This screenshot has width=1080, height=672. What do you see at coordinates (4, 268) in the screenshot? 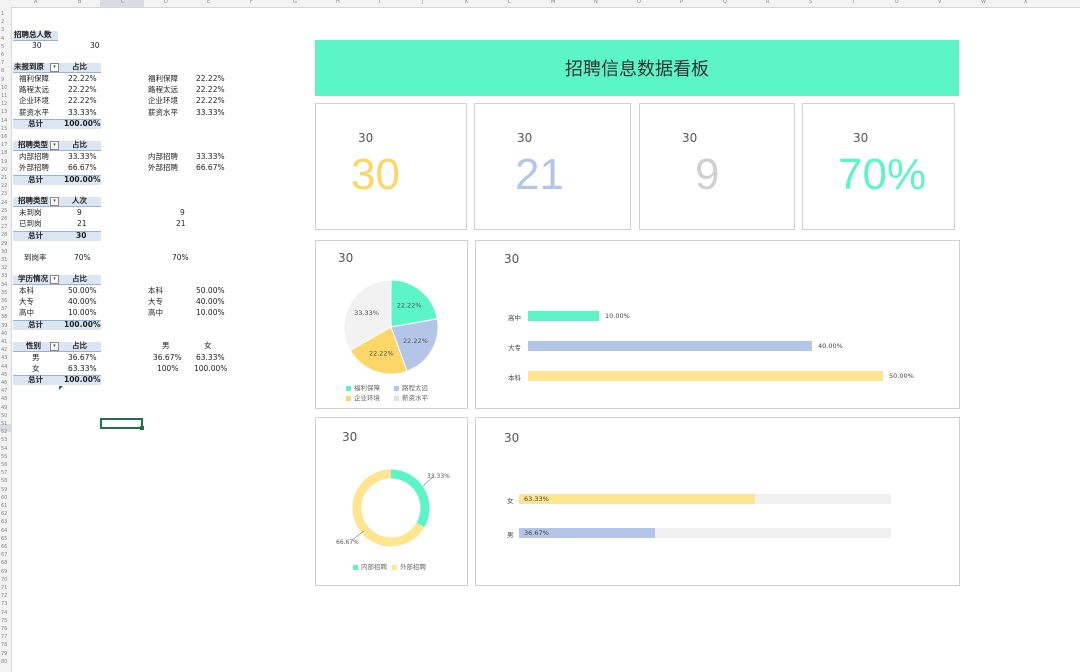
I see `row-number: 32` at bounding box center [4, 268].